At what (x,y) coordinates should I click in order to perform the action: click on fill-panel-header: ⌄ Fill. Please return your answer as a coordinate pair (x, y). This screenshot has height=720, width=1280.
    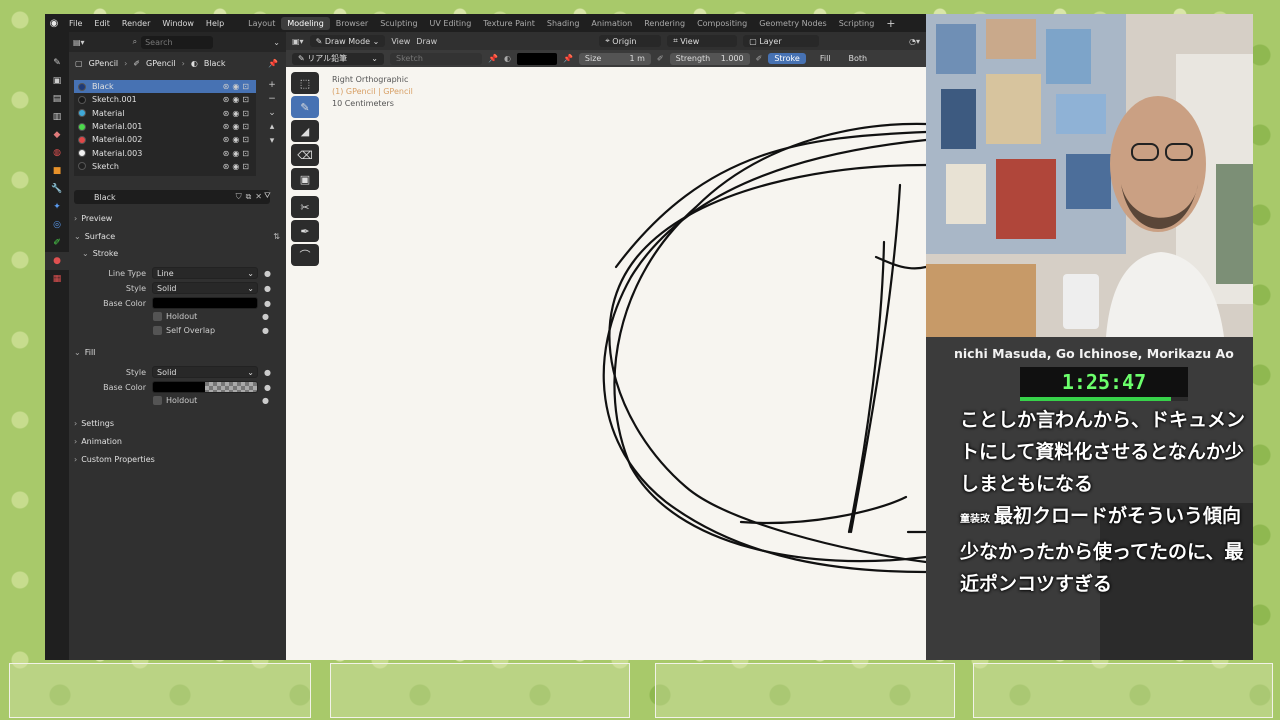
    Looking at the image, I should click on (84, 352).